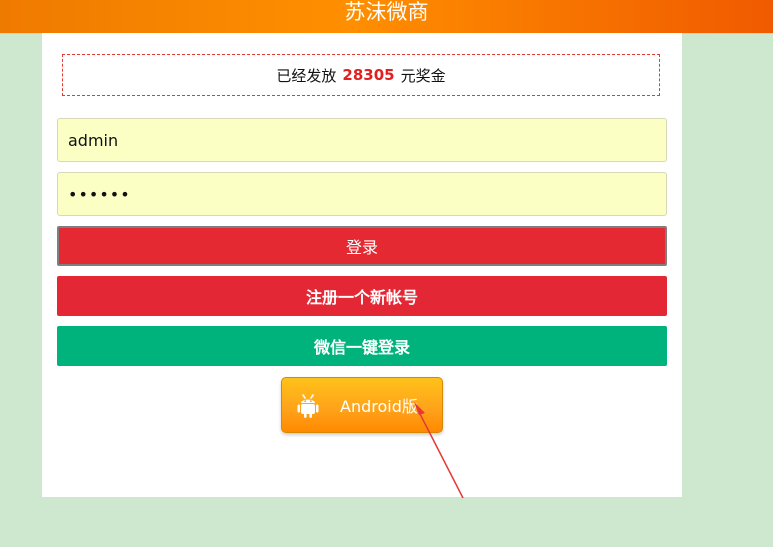  I want to click on top-bar: 苏沫微商, so click(386, 16).